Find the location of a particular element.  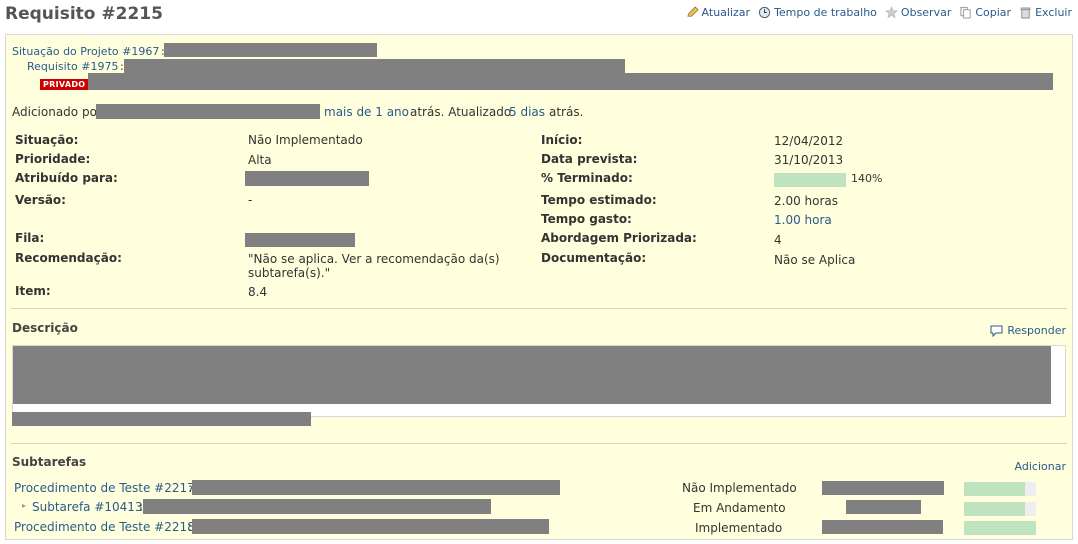

description-content is located at coordinates (539, 381).